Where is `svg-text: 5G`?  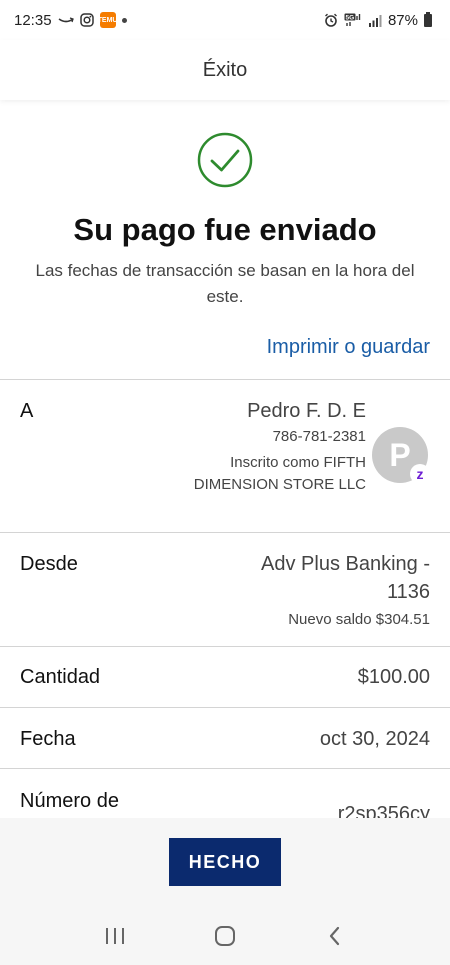 svg-text: 5G is located at coordinates (349, 18).